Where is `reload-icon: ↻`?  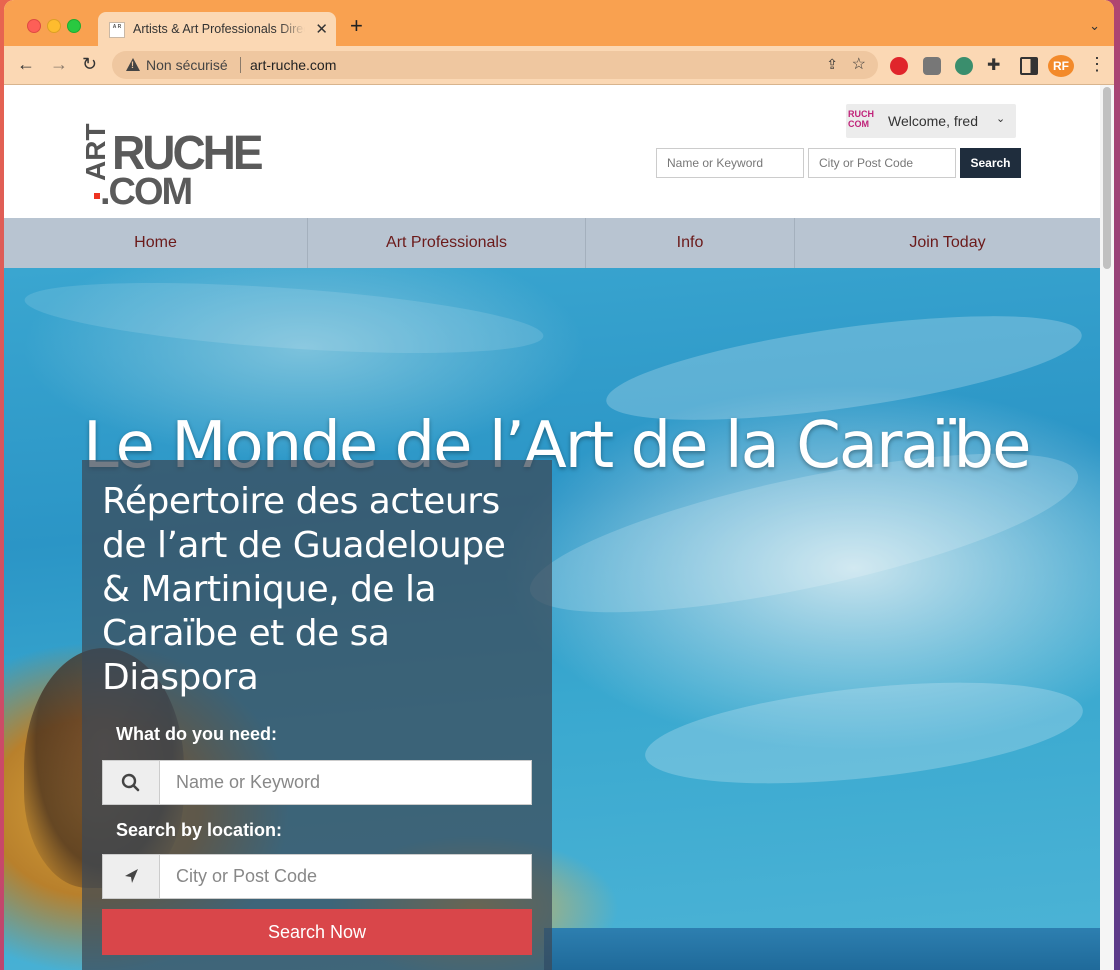 reload-icon: ↻ is located at coordinates (89, 64).